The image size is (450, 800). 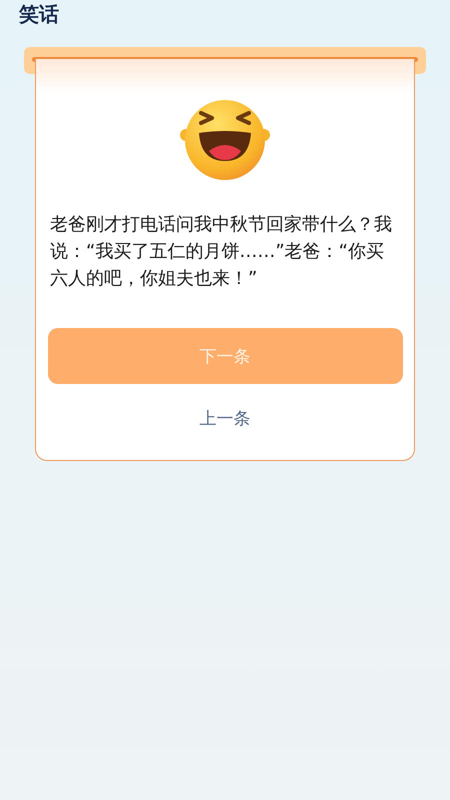 I want to click on page-title: 笑话, so click(x=39, y=14).